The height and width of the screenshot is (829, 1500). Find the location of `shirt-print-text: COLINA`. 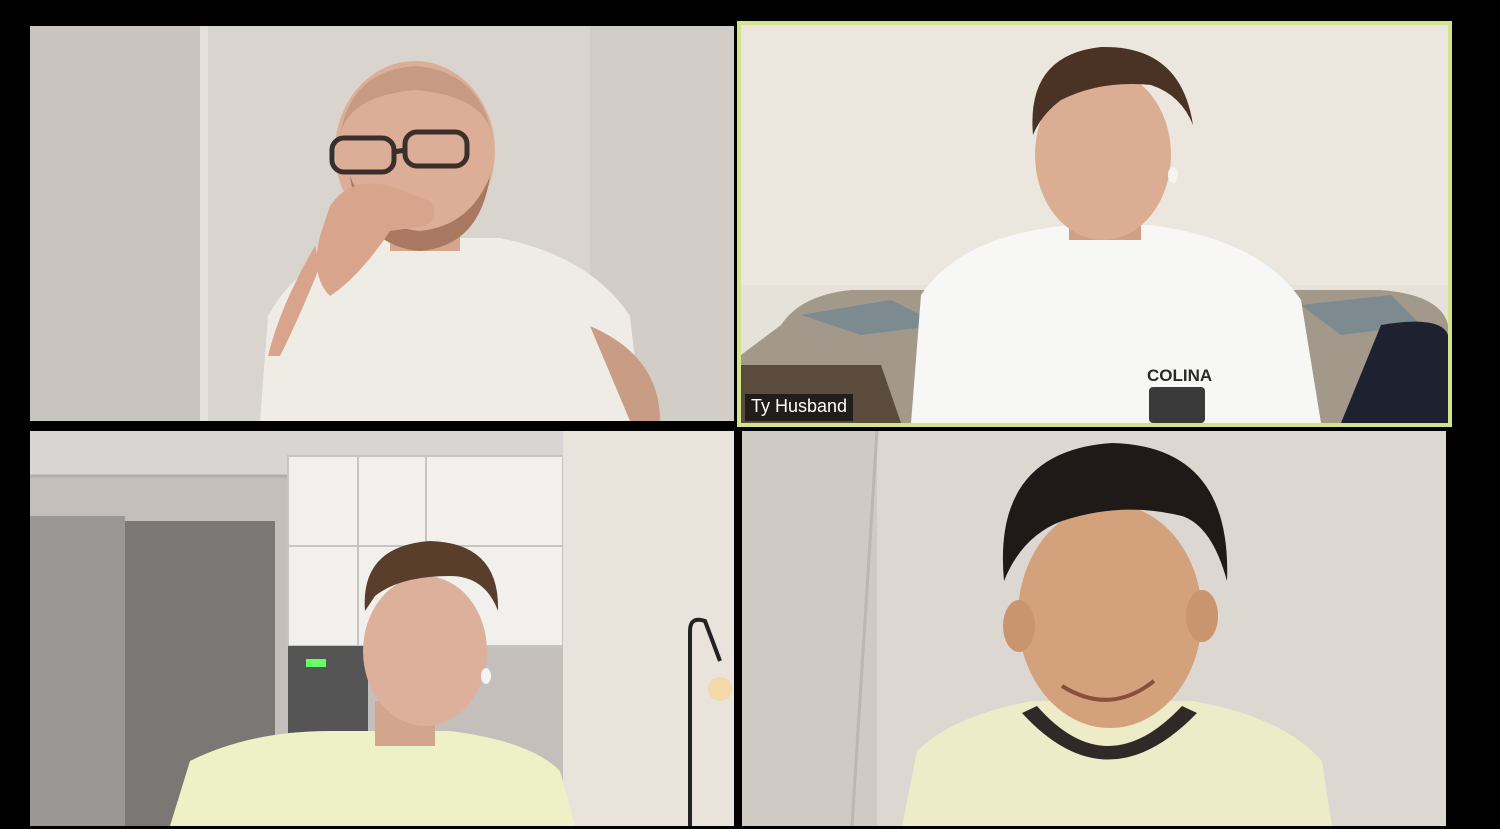

shirt-print-text: COLINA is located at coordinates (1179, 375).